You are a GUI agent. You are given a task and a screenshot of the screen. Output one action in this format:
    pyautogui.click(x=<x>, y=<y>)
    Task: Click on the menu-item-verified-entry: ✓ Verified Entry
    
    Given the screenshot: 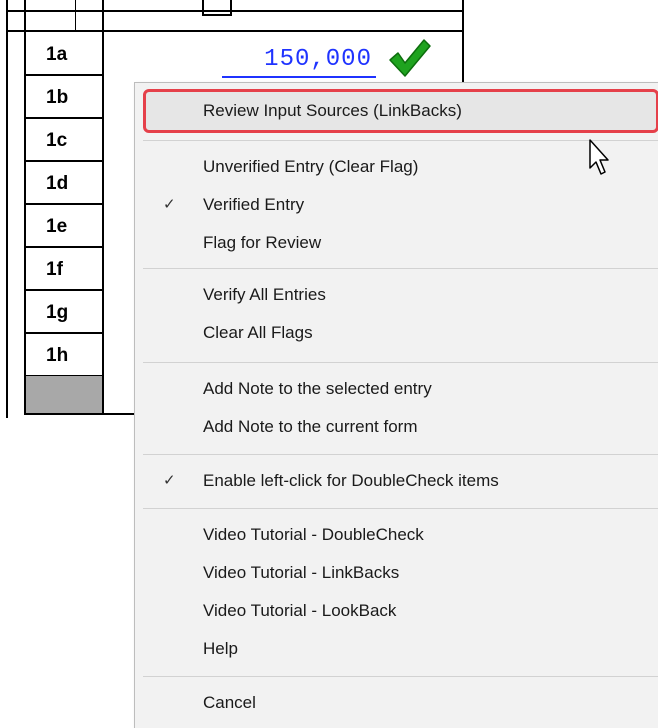 What is the action you would take?
    pyautogui.click(x=396, y=205)
    